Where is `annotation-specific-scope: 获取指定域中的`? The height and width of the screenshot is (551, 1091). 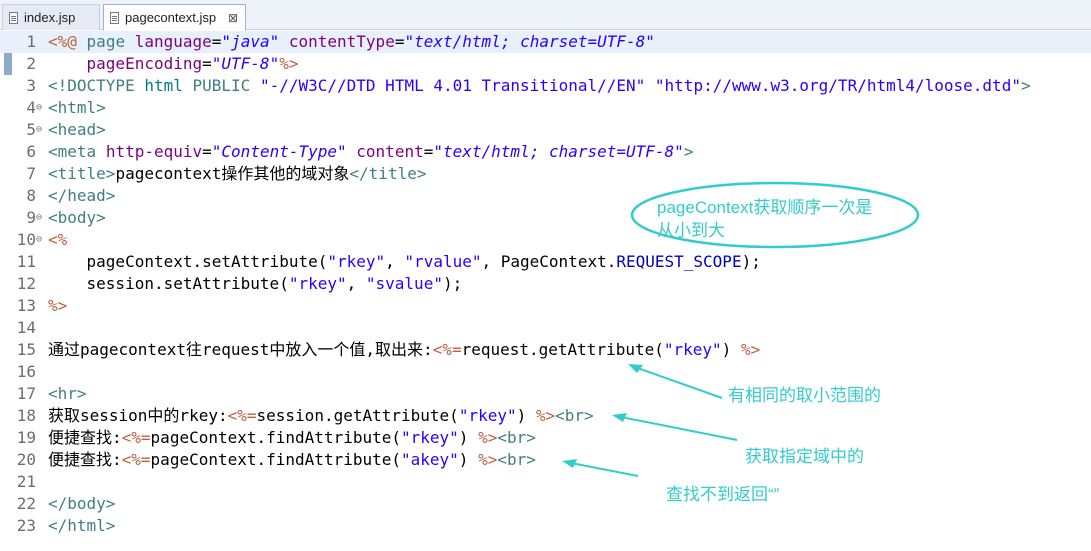 annotation-specific-scope: 获取指定域中的 is located at coordinates (804, 456).